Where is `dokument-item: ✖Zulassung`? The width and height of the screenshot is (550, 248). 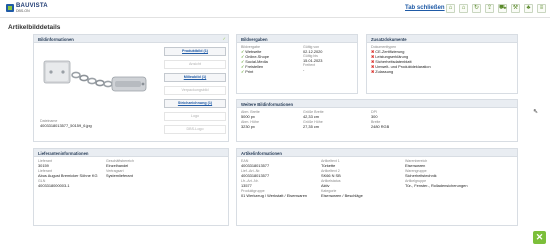 dokument-item: ✖Zulassung is located at coordinates (382, 71).